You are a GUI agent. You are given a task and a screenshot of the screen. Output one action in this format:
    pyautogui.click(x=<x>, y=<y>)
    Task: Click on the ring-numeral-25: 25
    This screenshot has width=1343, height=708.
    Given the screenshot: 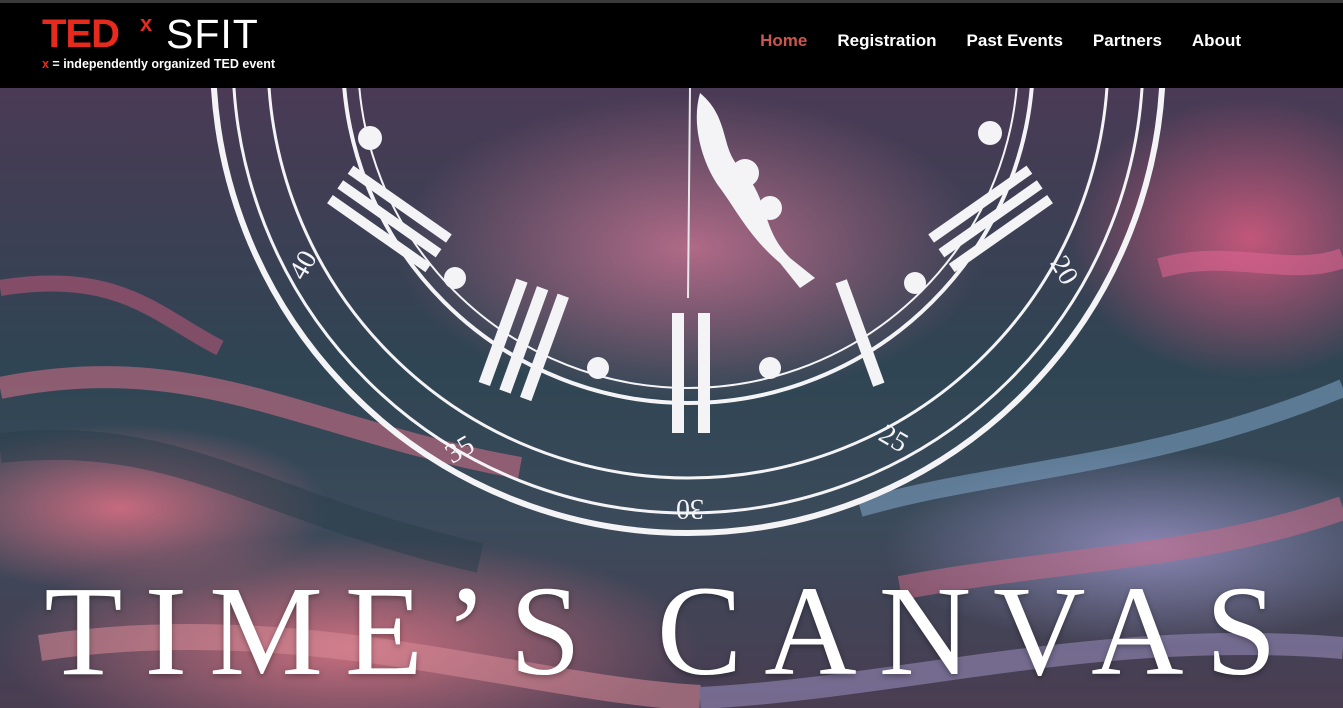 What is the action you would take?
    pyautogui.click(x=894, y=438)
    